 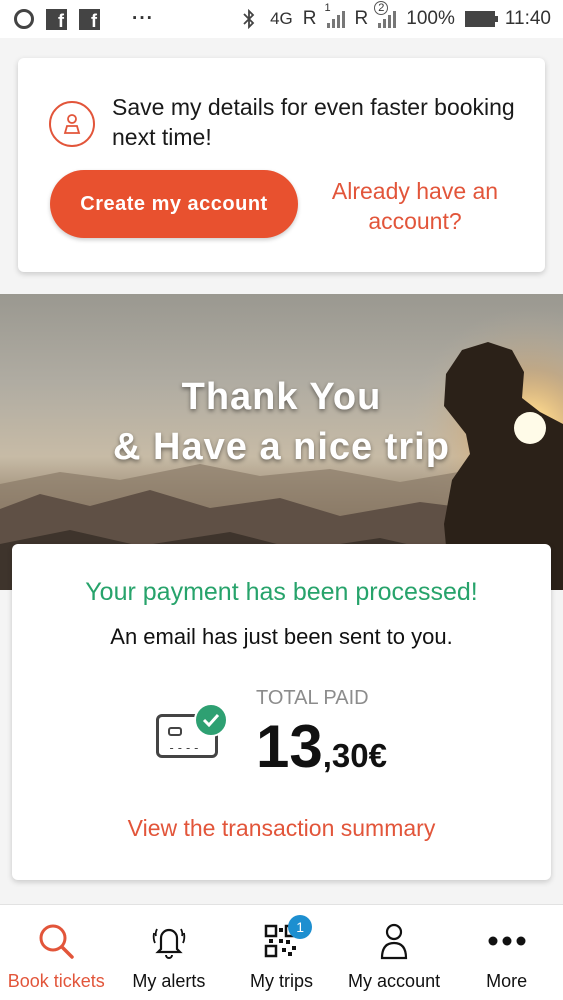 What do you see at coordinates (143, 18) in the screenshot?
I see `more-notifications-icon: ···` at bounding box center [143, 18].